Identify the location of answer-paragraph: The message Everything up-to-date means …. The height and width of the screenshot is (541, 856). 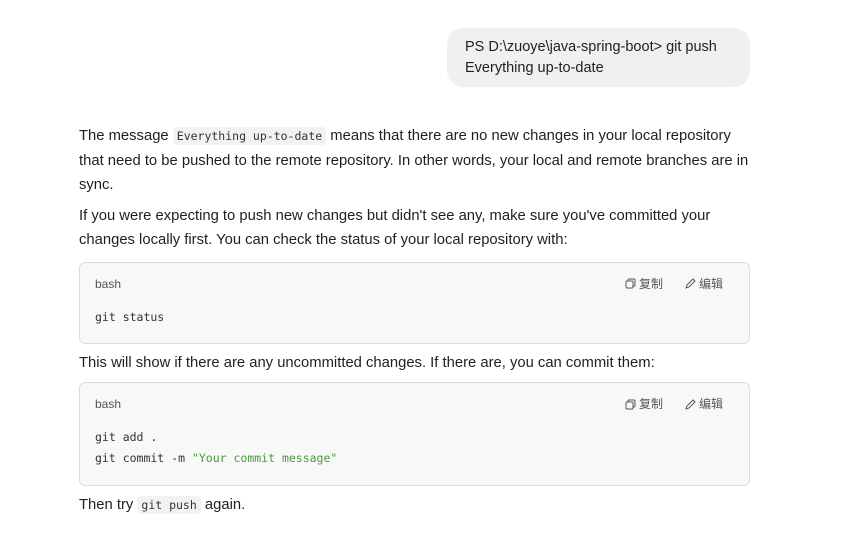
(414, 161).